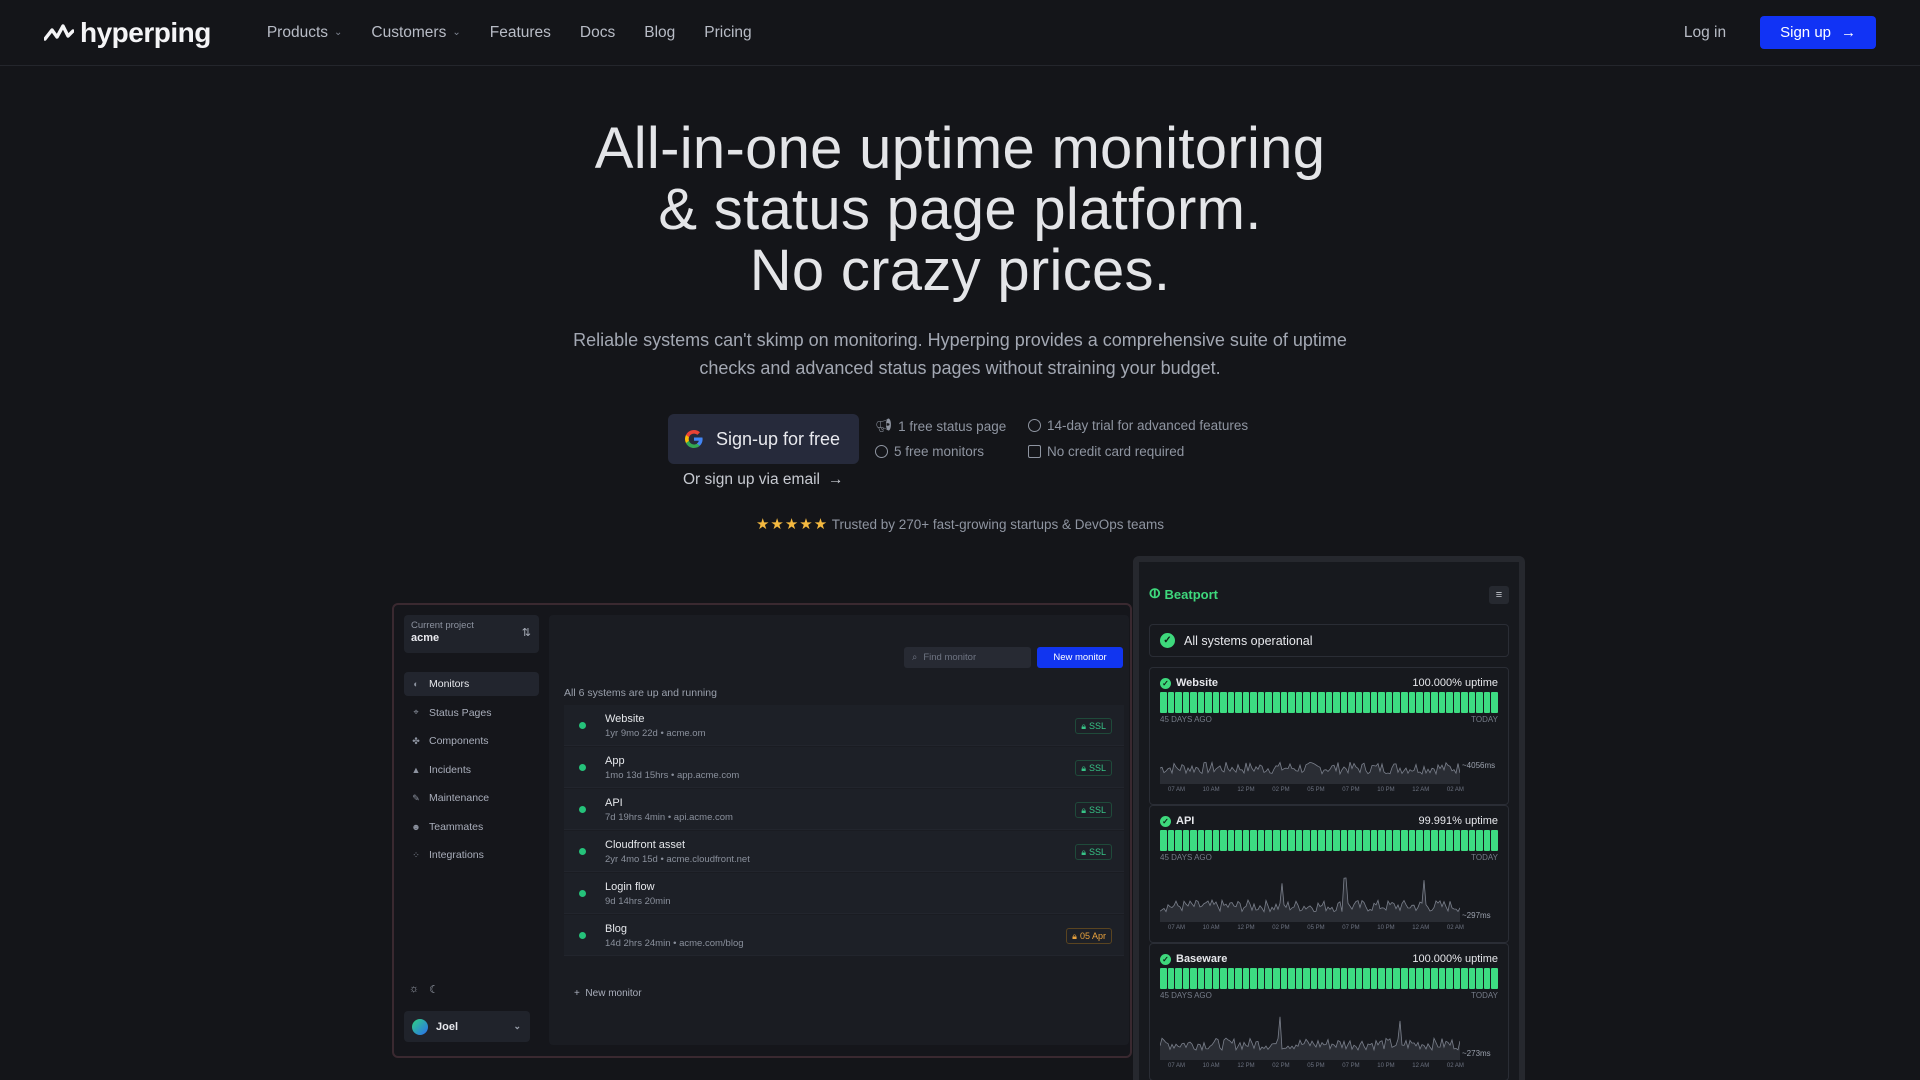  I want to click on menu-blog: Blog, so click(659, 33).